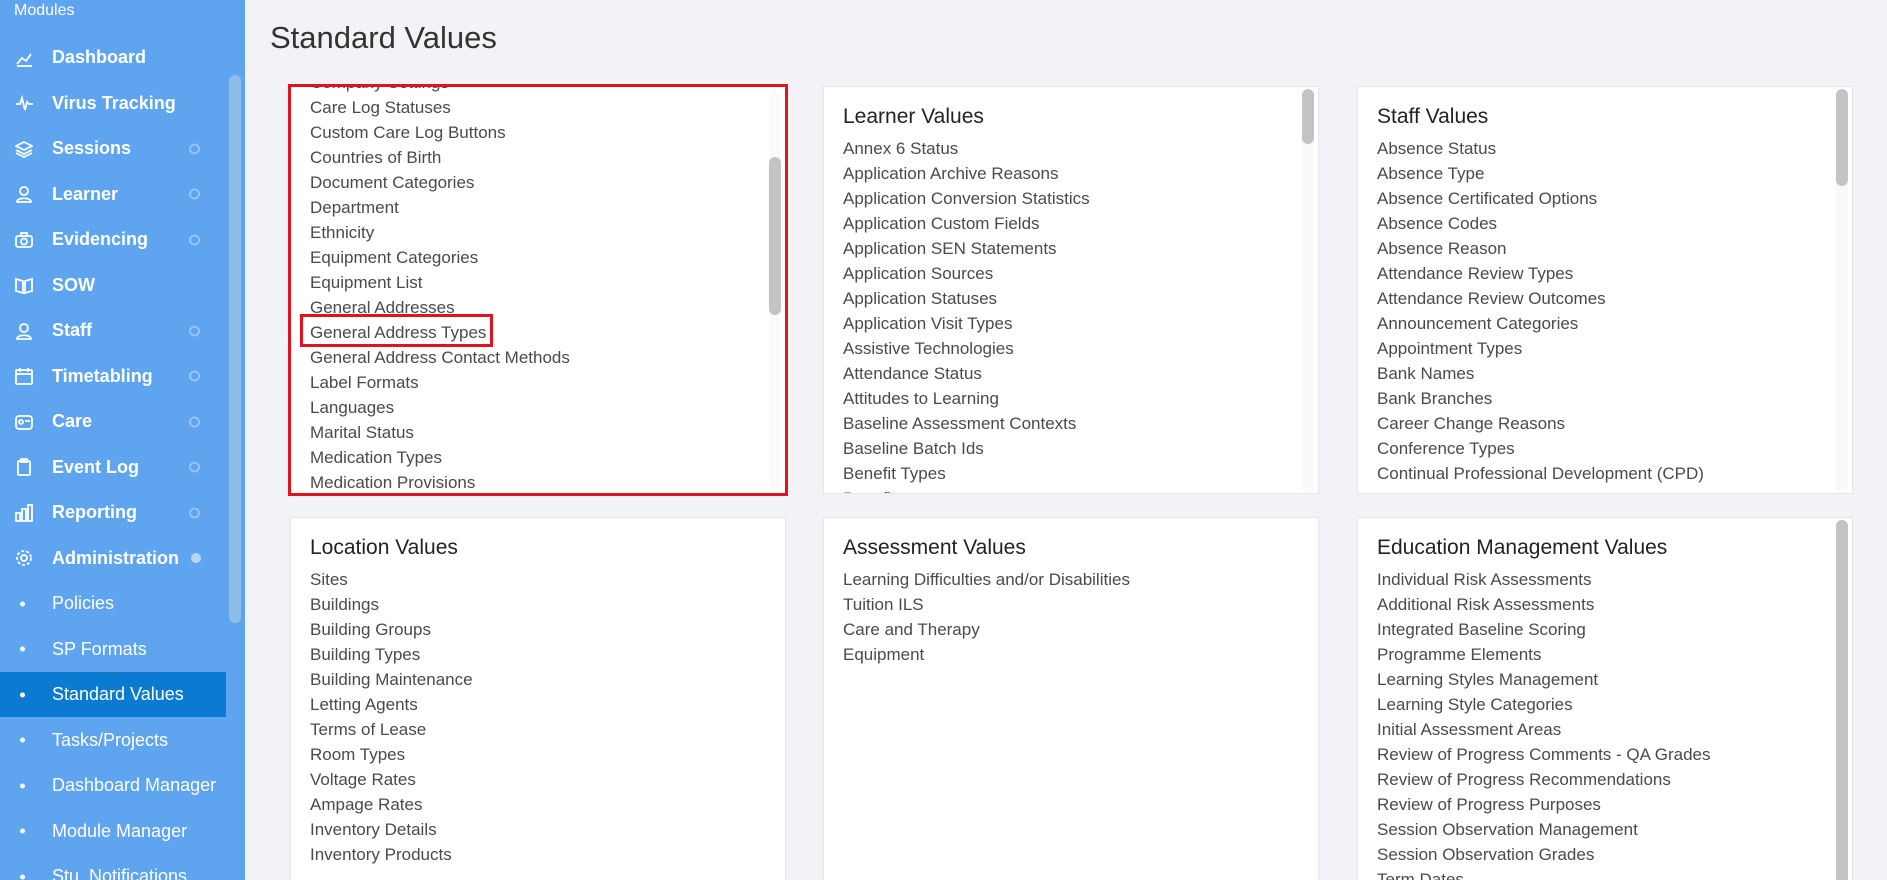 This screenshot has width=1887, height=880. Describe the element at coordinates (113, 740) in the screenshot. I see `sidebar-subitem-tasks-projects: Tasks/Projects` at that location.